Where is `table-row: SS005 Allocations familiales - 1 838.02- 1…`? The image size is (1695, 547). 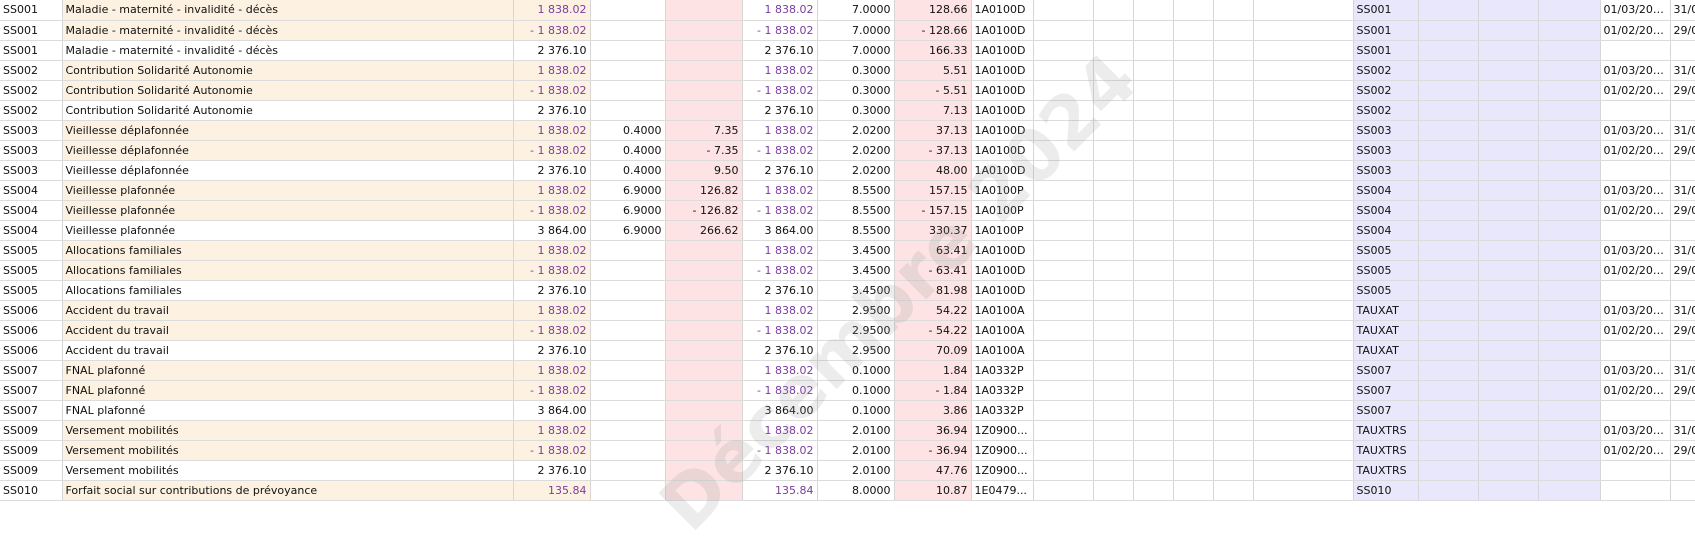
table-row: SS005 Allocations familiales - 1 838.02- 1… is located at coordinates (847, 270).